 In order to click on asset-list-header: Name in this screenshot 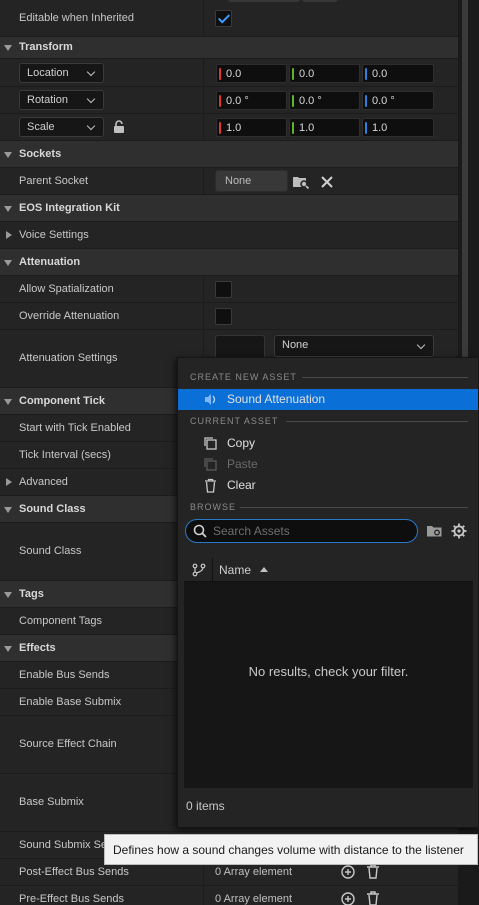, I will do `click(328, 570)`.